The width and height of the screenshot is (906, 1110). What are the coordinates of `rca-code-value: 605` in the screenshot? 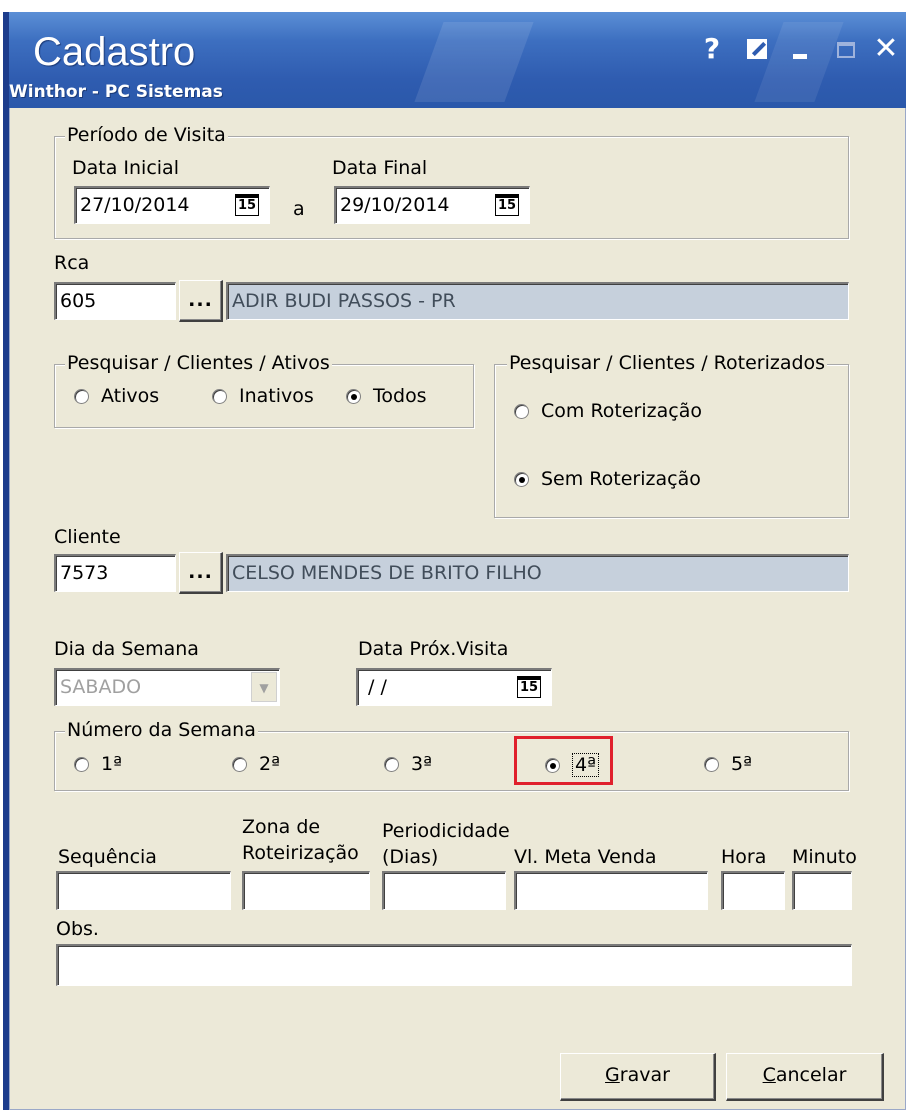 It's located at (78, 301).